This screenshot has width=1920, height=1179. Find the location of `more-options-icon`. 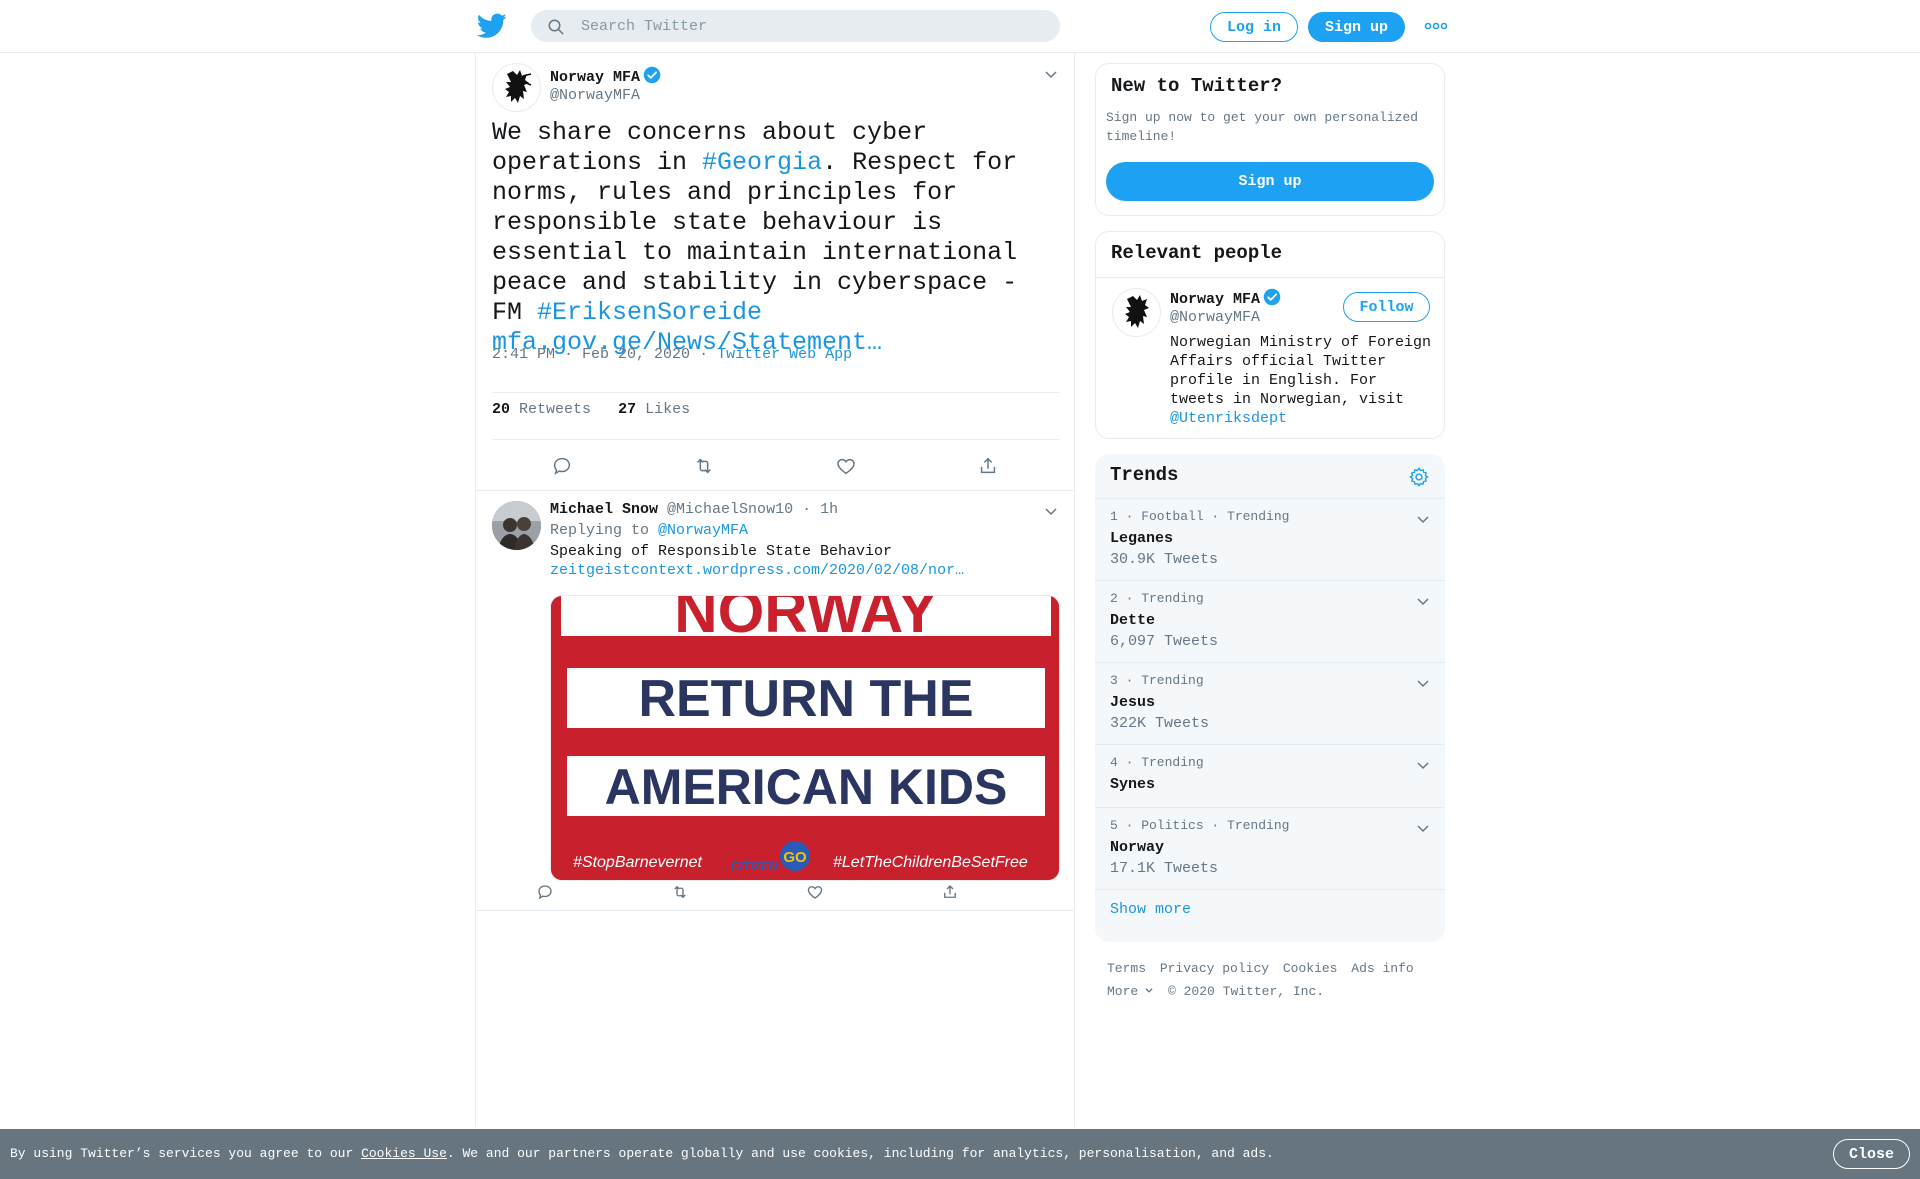

more-options-icon is located at coordinates (1436, 26).